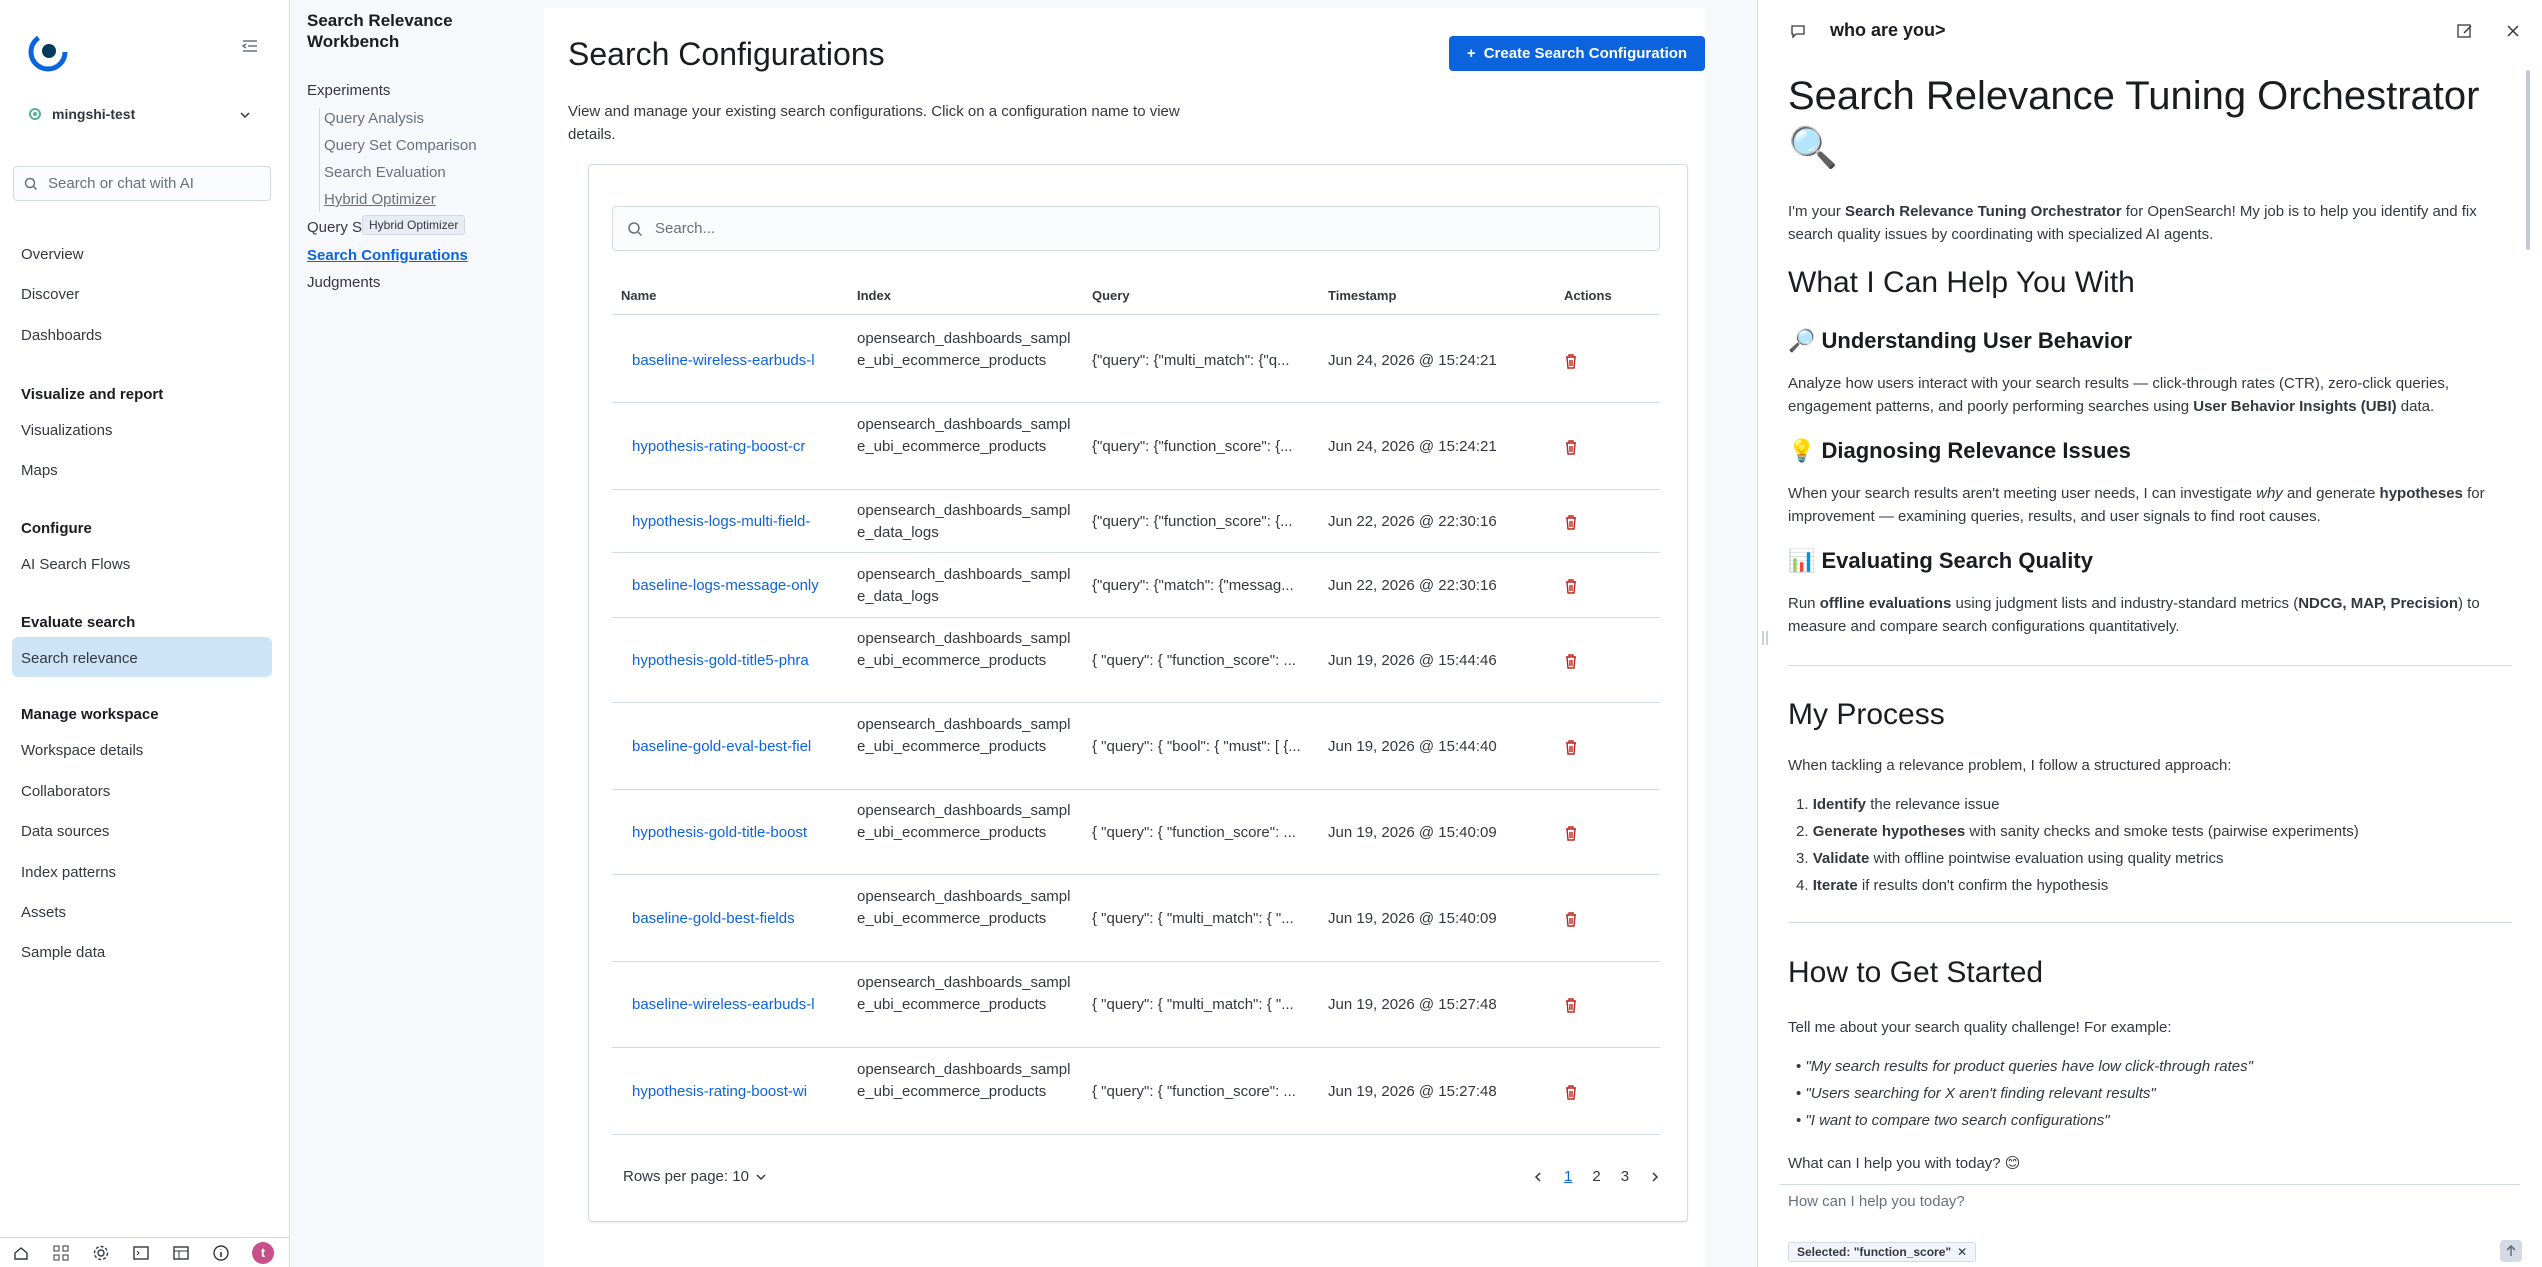 The width and height of the screenshot is (2542, 1267). What do you see at coordinates (380, 199) in the screenshot?
I see `sidebar-item-hybrid-optimizer: Hybrid Optimizer` at bounding box center [380, 199].